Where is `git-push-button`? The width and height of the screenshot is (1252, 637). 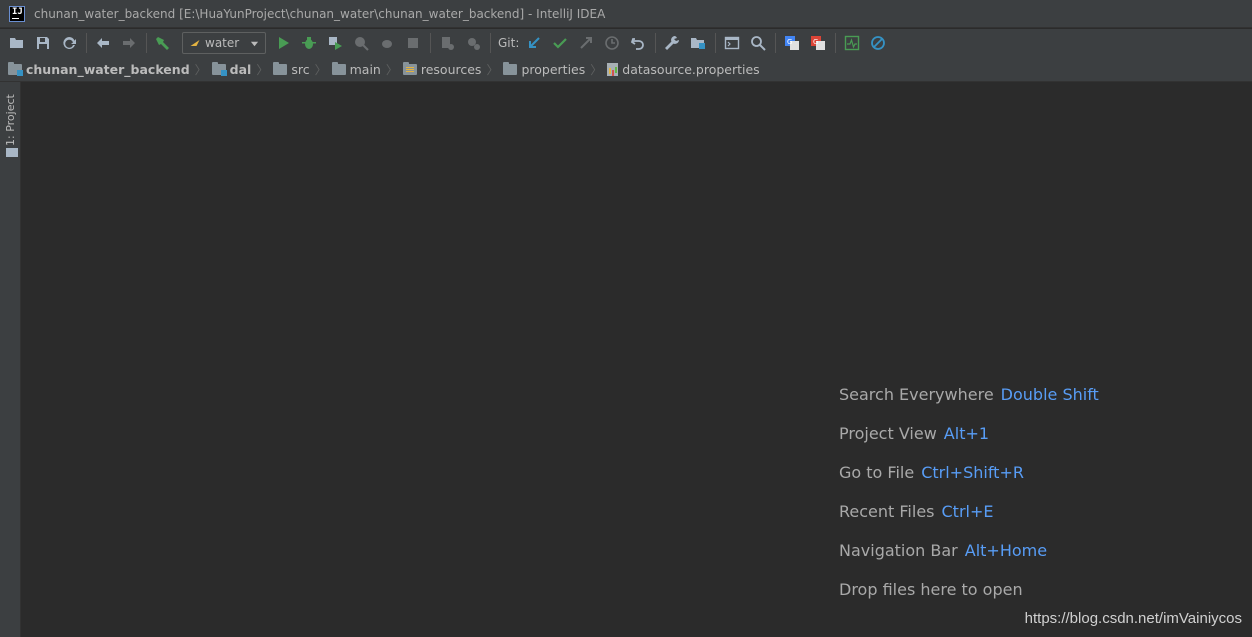
git-push-button is located at coordinates (586, 43).